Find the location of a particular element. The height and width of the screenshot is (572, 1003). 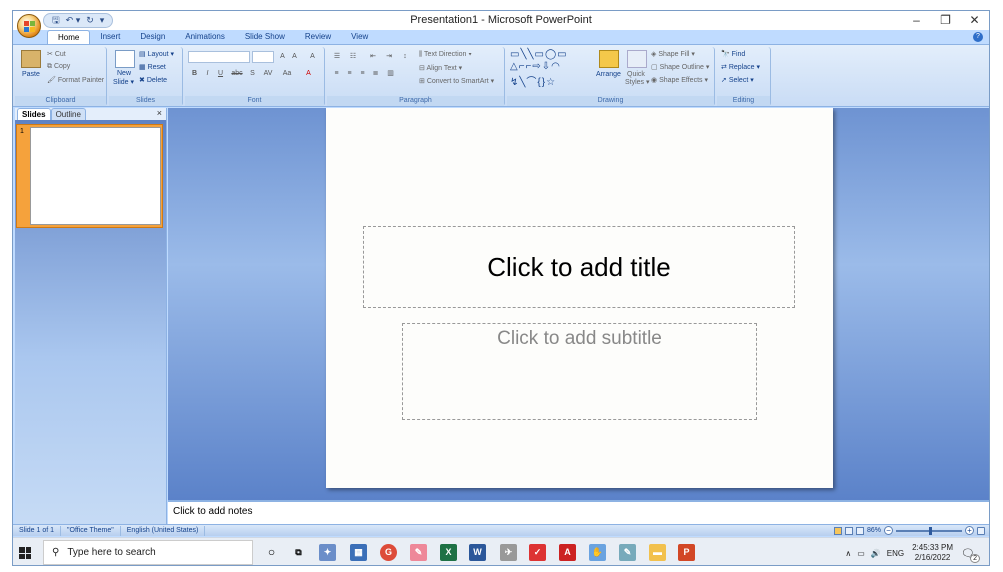

word-icon: W is located at coordinates (477, 552).